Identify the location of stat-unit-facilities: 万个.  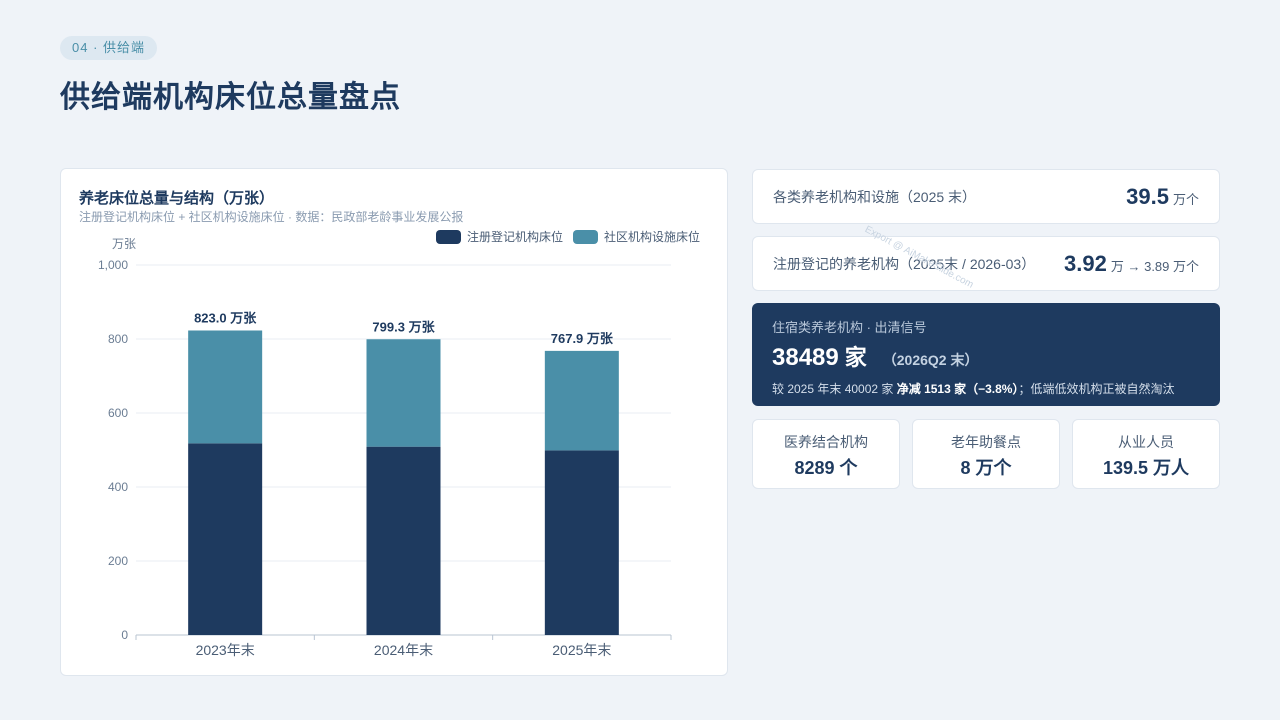
(1185, 199).